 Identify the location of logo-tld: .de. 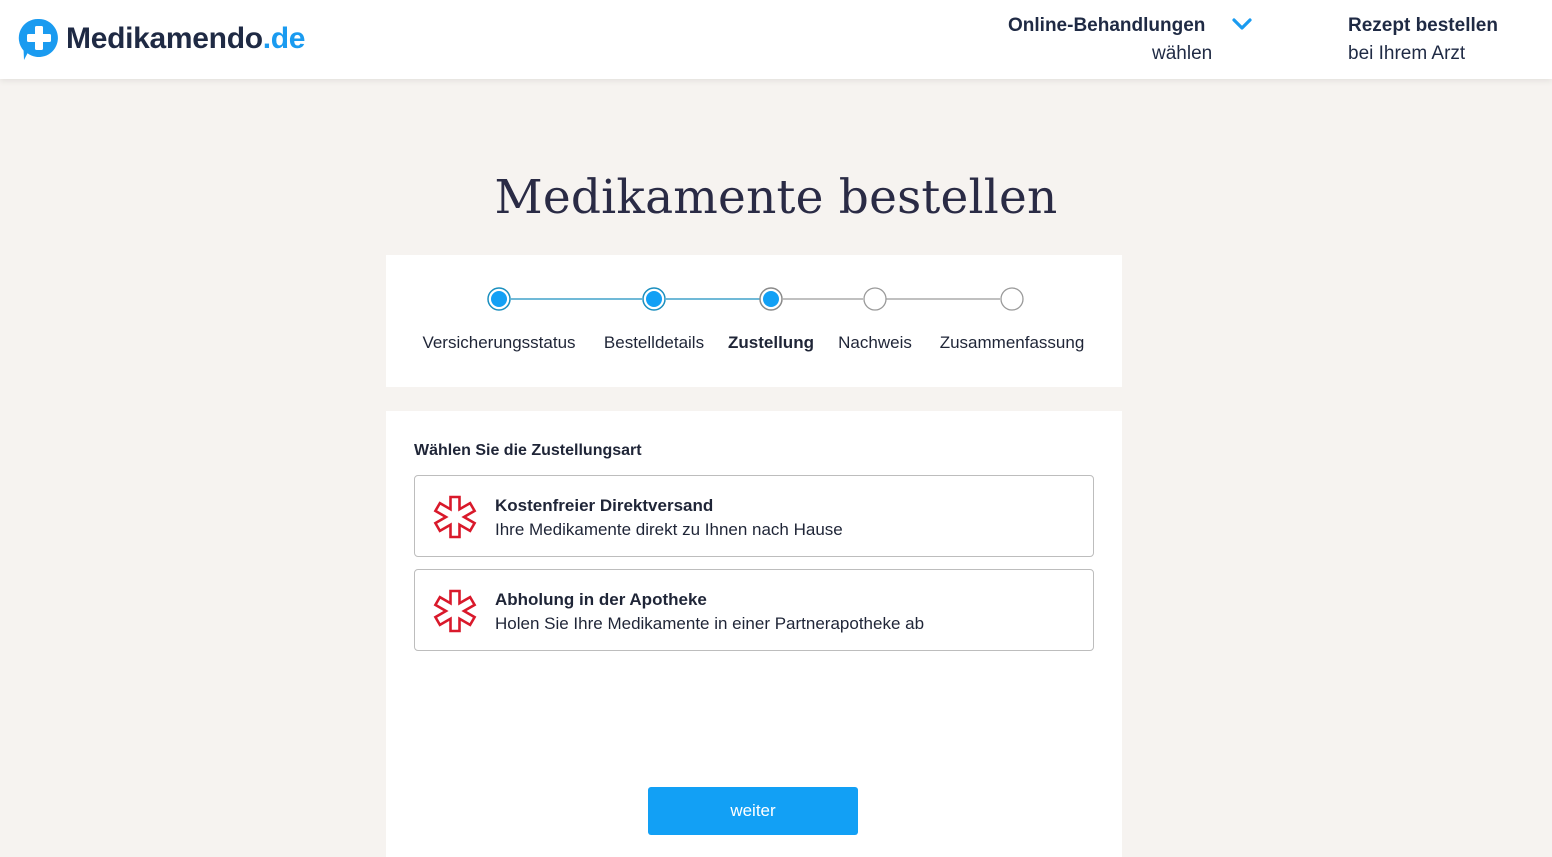
(284, 38).